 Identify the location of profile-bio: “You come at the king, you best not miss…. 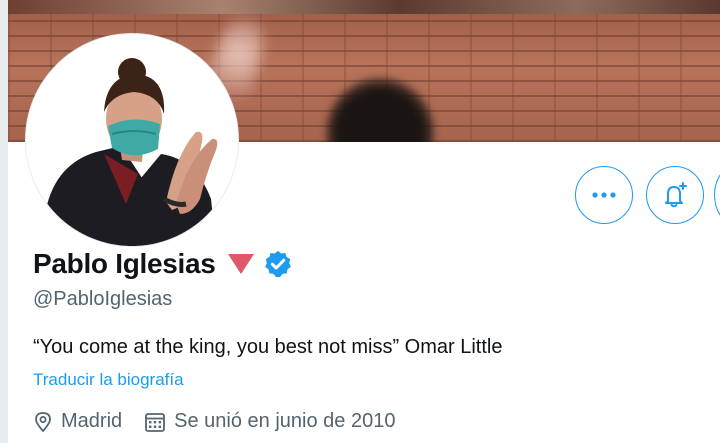
(268, 347).